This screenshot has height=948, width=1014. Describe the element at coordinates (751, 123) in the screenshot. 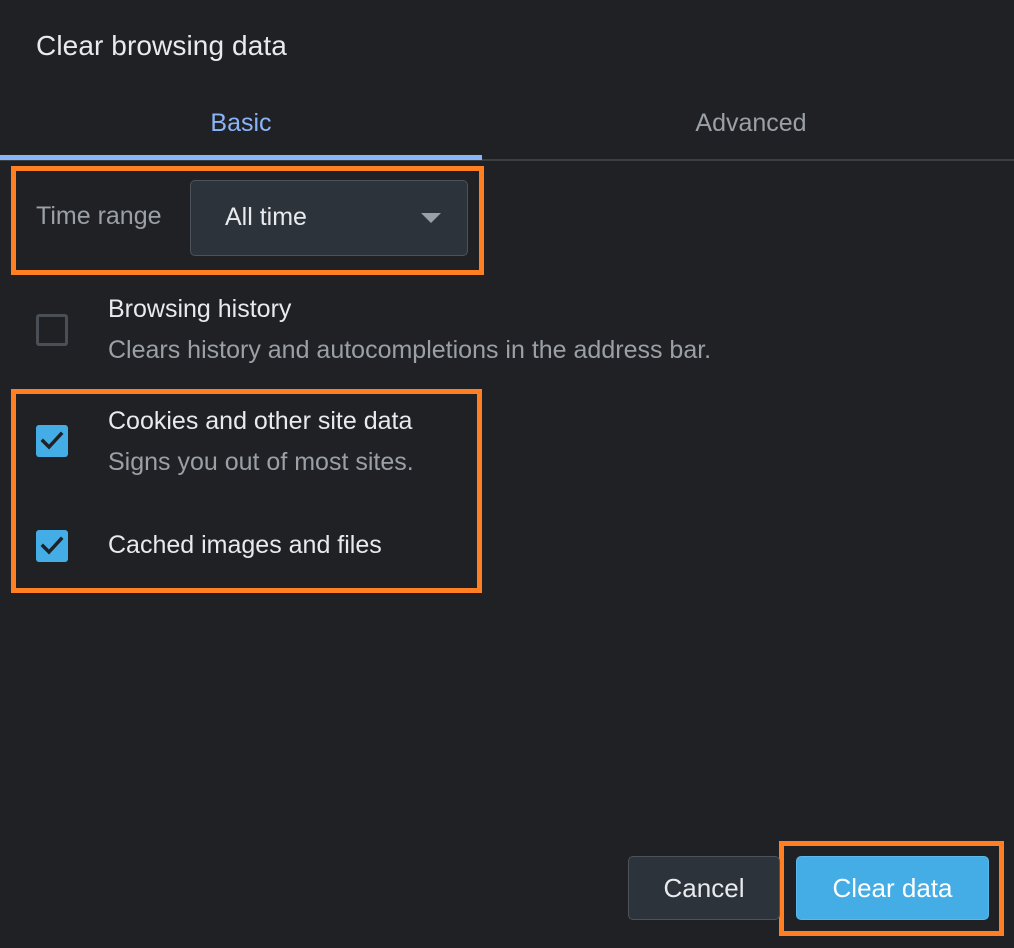

I see `tab-advanced: Advanced` at that location.